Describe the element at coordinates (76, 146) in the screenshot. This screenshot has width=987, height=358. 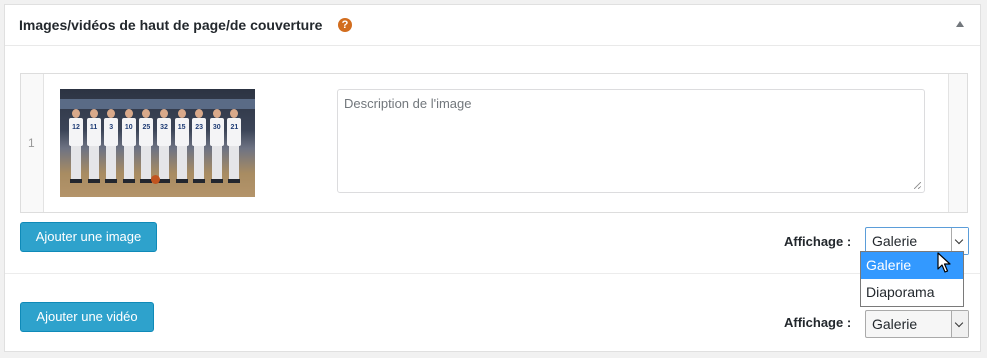
I see `player-figure: 12` at that location.